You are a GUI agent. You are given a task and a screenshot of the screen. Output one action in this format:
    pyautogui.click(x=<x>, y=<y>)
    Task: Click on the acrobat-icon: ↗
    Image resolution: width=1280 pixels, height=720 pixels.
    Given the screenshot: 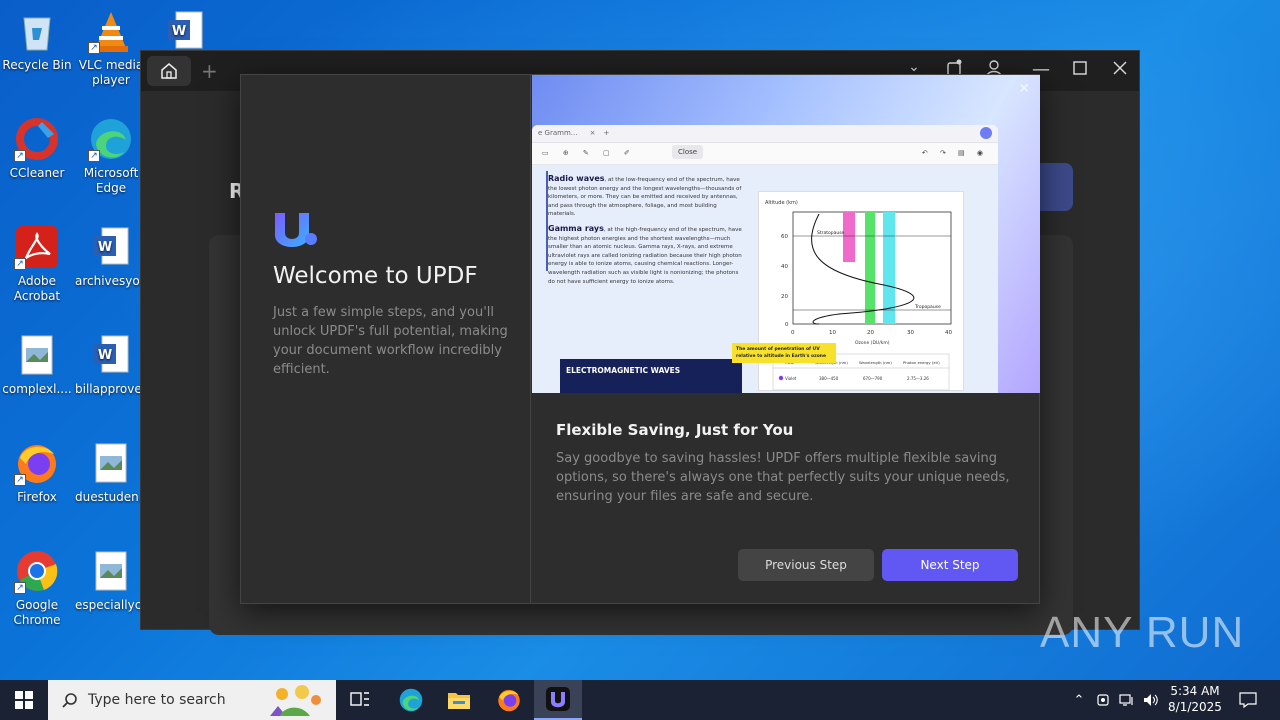 What is the action you would take?
    pyautogui.click(x=37, y=247)
    